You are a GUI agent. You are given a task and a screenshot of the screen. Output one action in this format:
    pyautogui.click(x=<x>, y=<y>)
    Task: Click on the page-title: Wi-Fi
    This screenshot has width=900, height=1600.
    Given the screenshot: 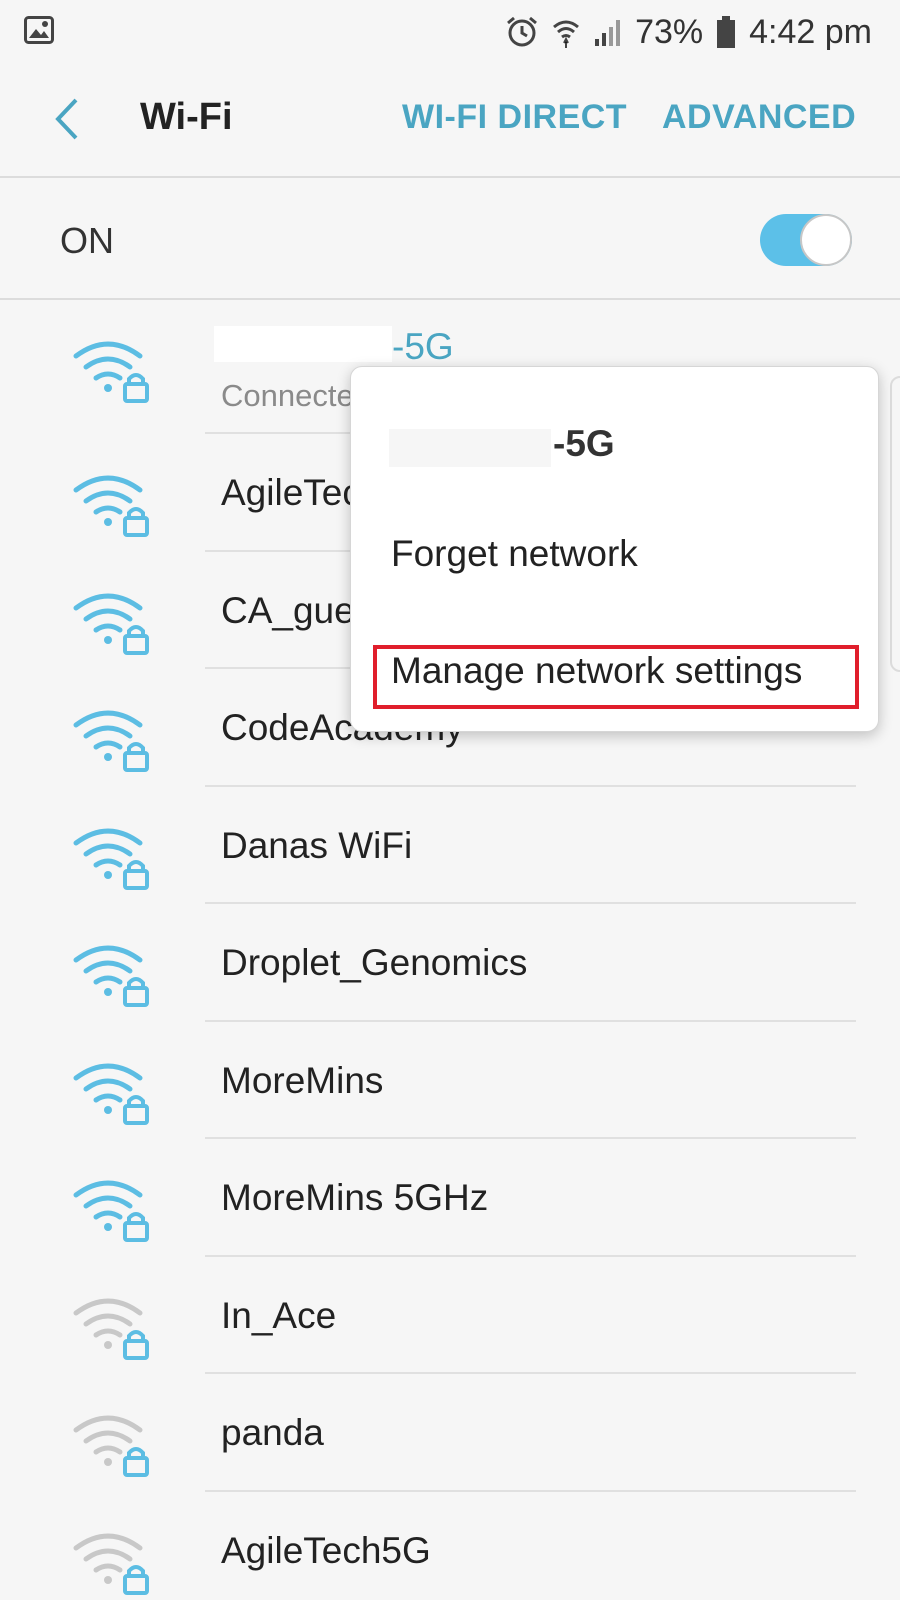 What is the action you would take?
    pyautogui.click(x=186, y=117)
    